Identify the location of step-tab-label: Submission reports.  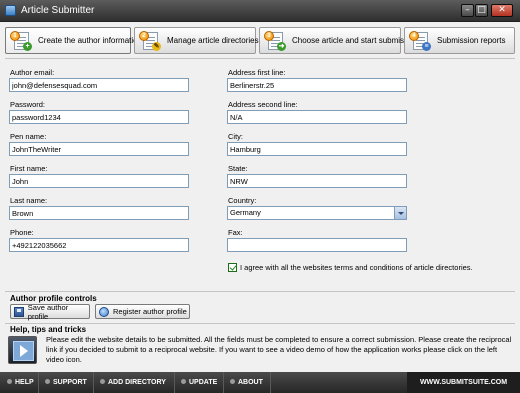
(471, 40).